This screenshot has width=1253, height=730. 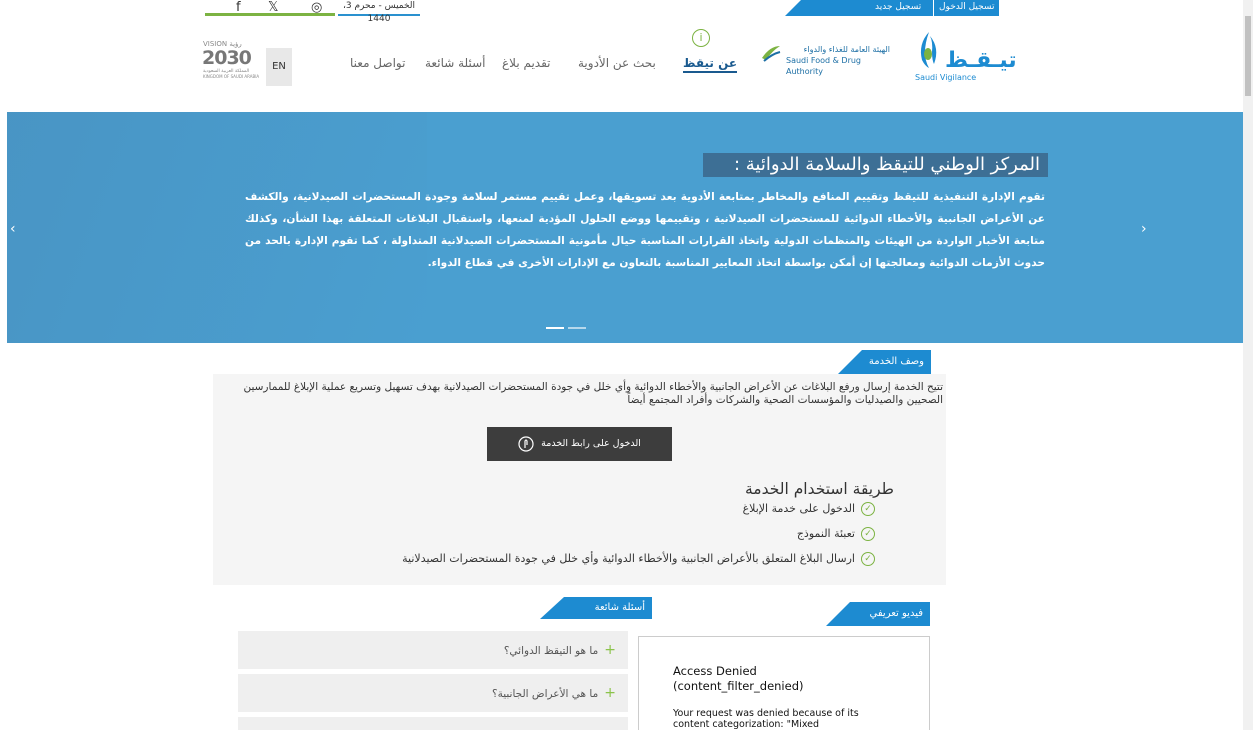 I want to click on saudi-vigilance-en: Saudi Vigilance, so click(x=946, y=77).